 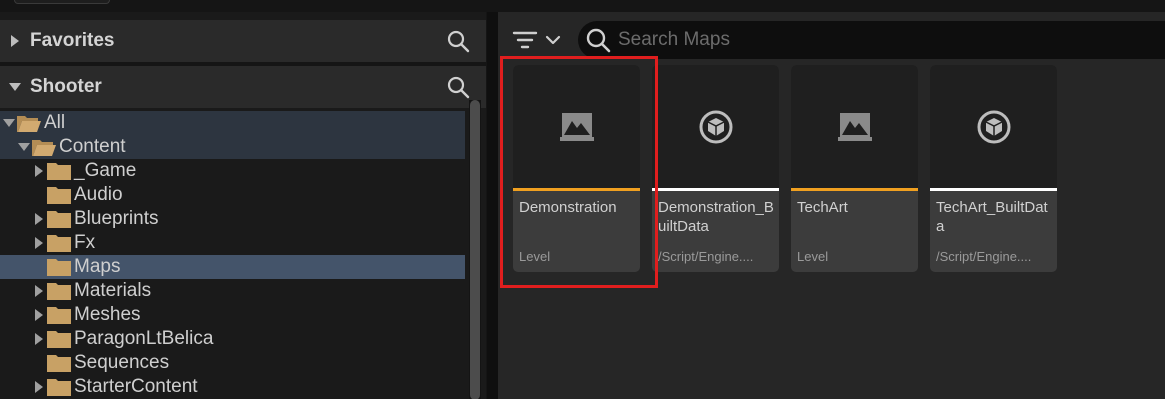 I want to click on tree-item-blueprints: Blueprints, so click(x=232, y=219).